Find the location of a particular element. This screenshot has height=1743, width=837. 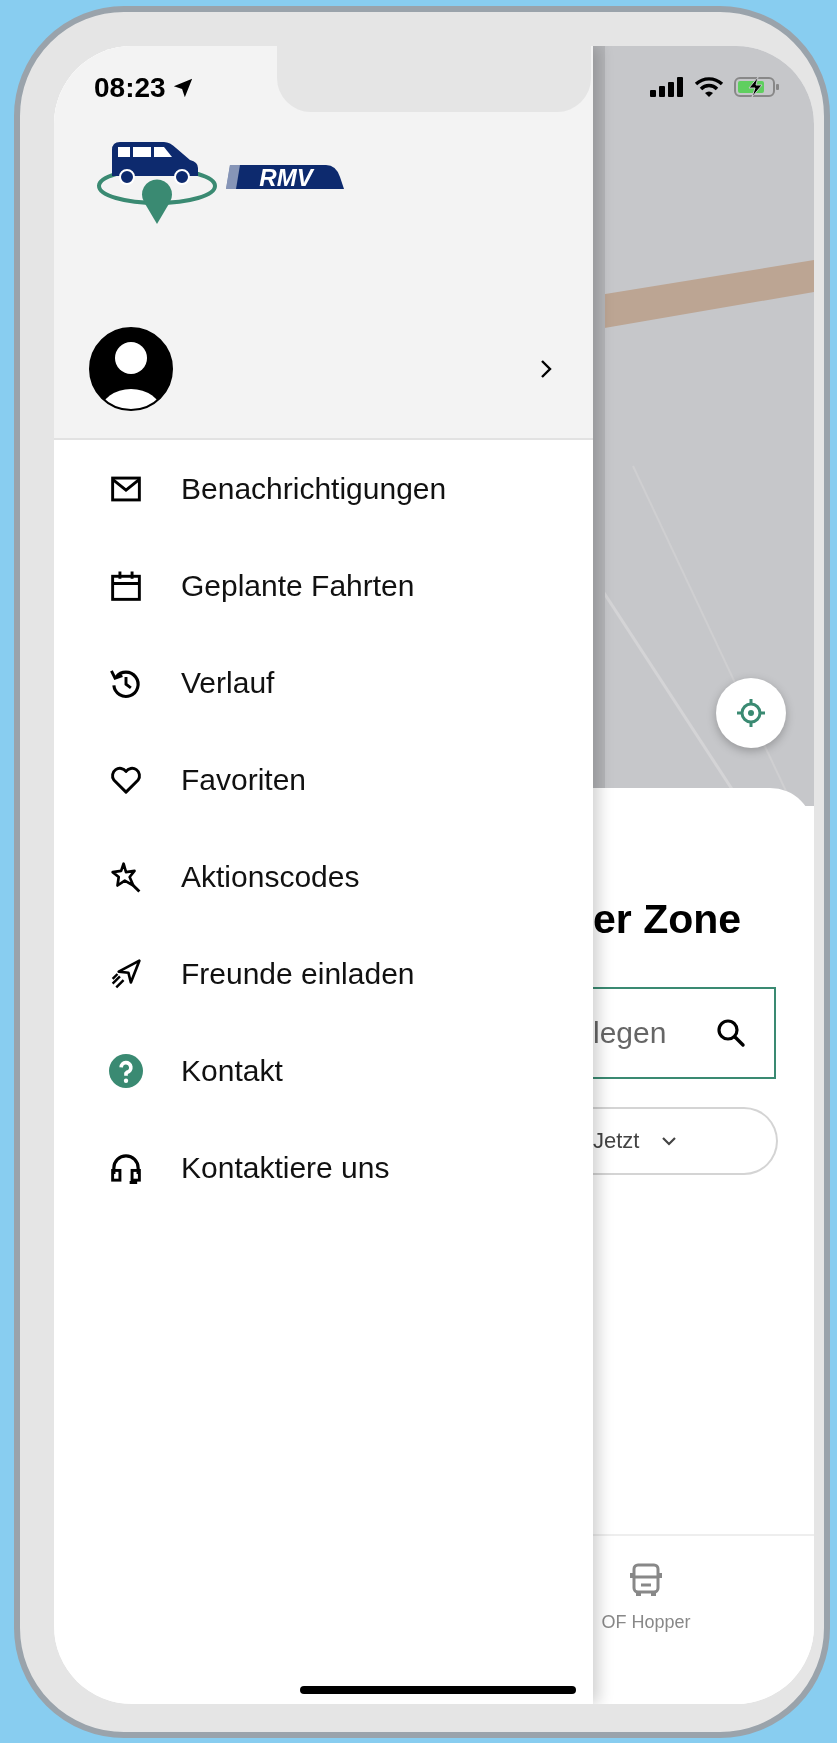

paper-plane-icon is located at coordinates (126, 973).